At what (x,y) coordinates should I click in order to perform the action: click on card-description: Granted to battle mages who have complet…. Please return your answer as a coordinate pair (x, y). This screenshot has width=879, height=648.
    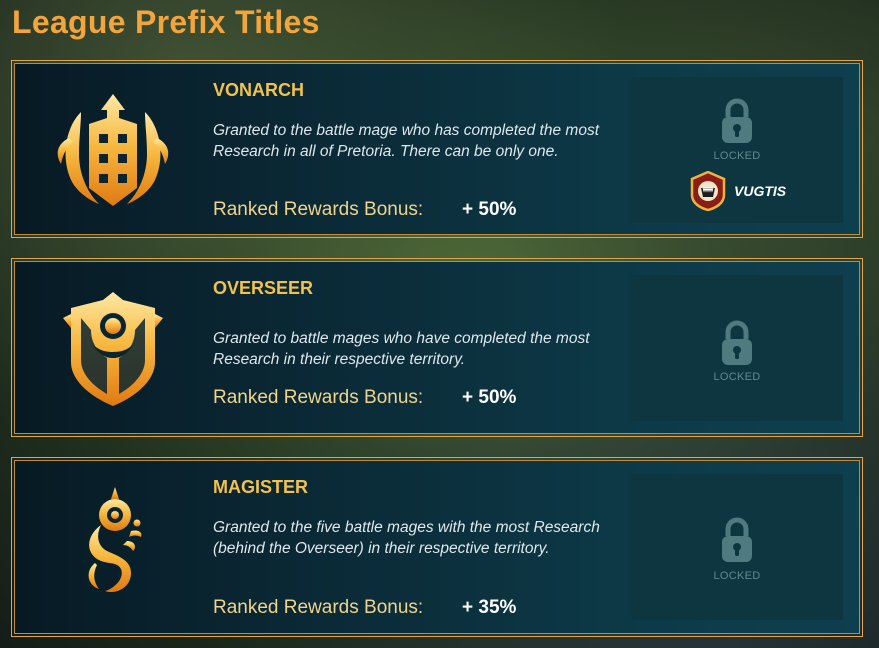
    Looking at the image, I should click on (401, 349).